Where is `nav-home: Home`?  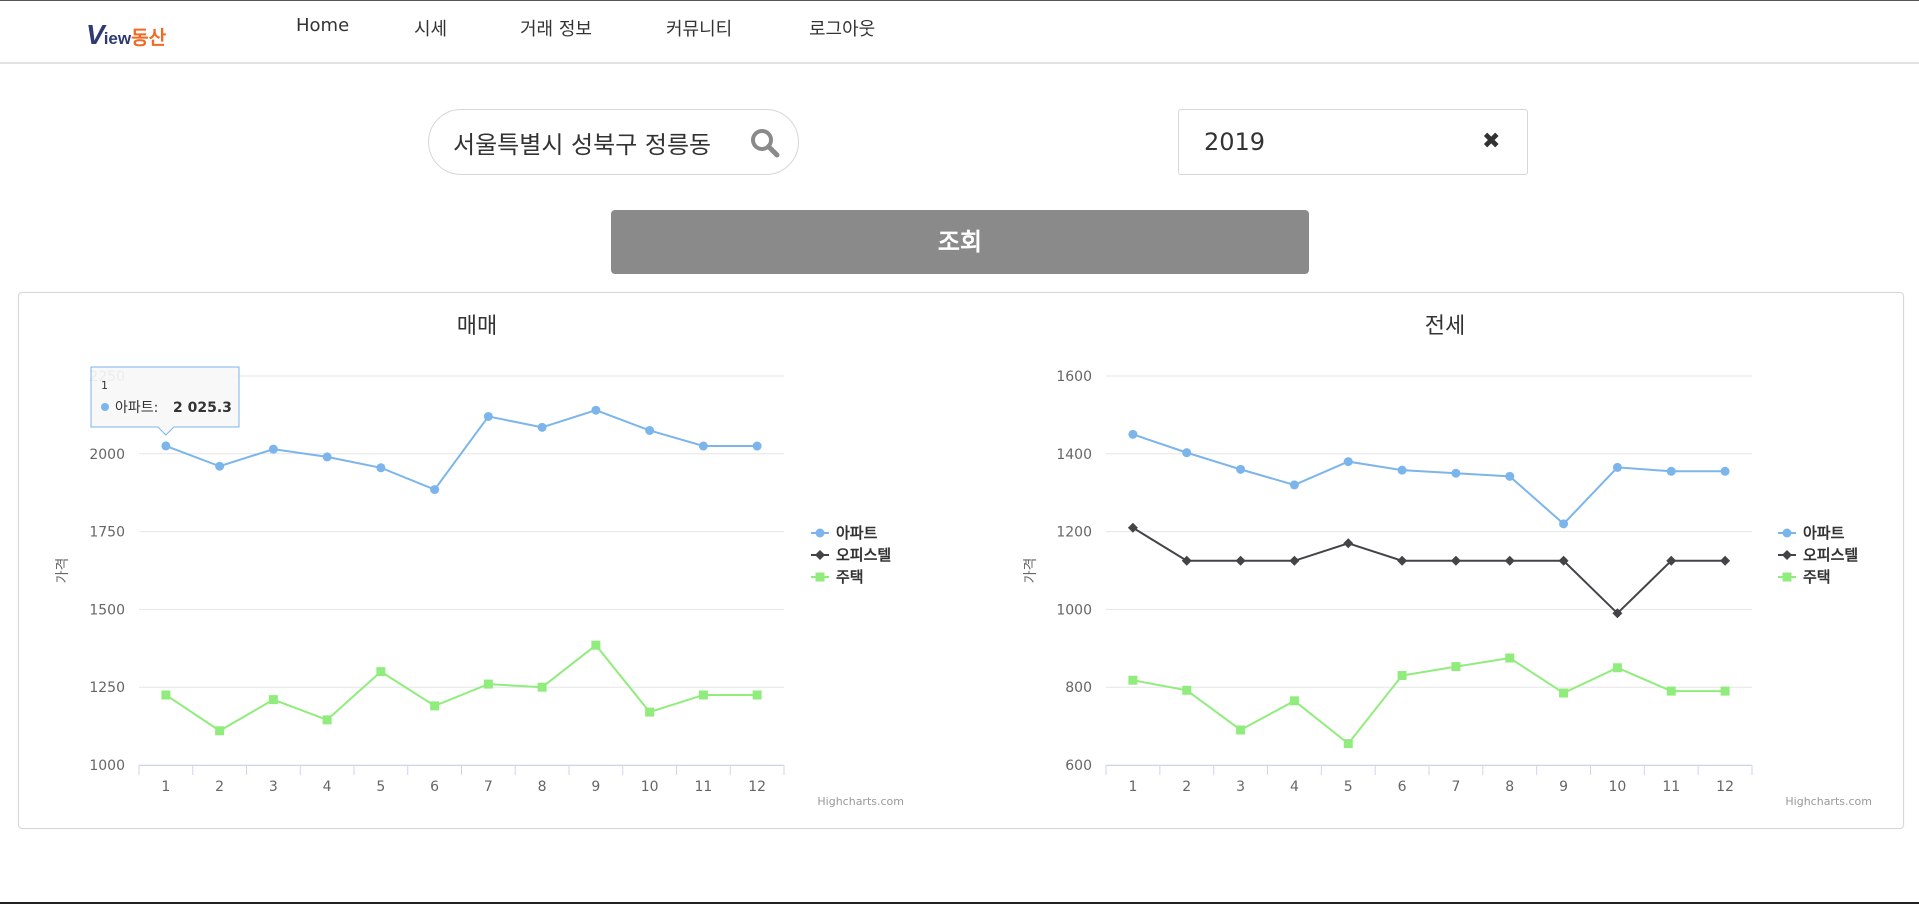 nav-home: Home is located at coordinates (322, 25).